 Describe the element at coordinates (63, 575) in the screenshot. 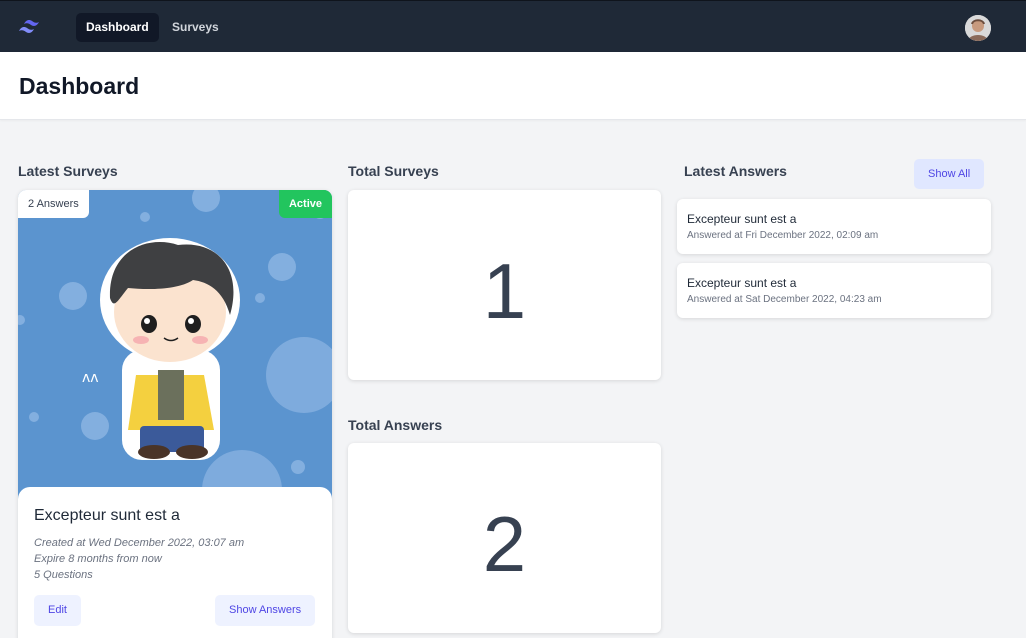

I see `survey-questions-count: 5 Questions` at that location.